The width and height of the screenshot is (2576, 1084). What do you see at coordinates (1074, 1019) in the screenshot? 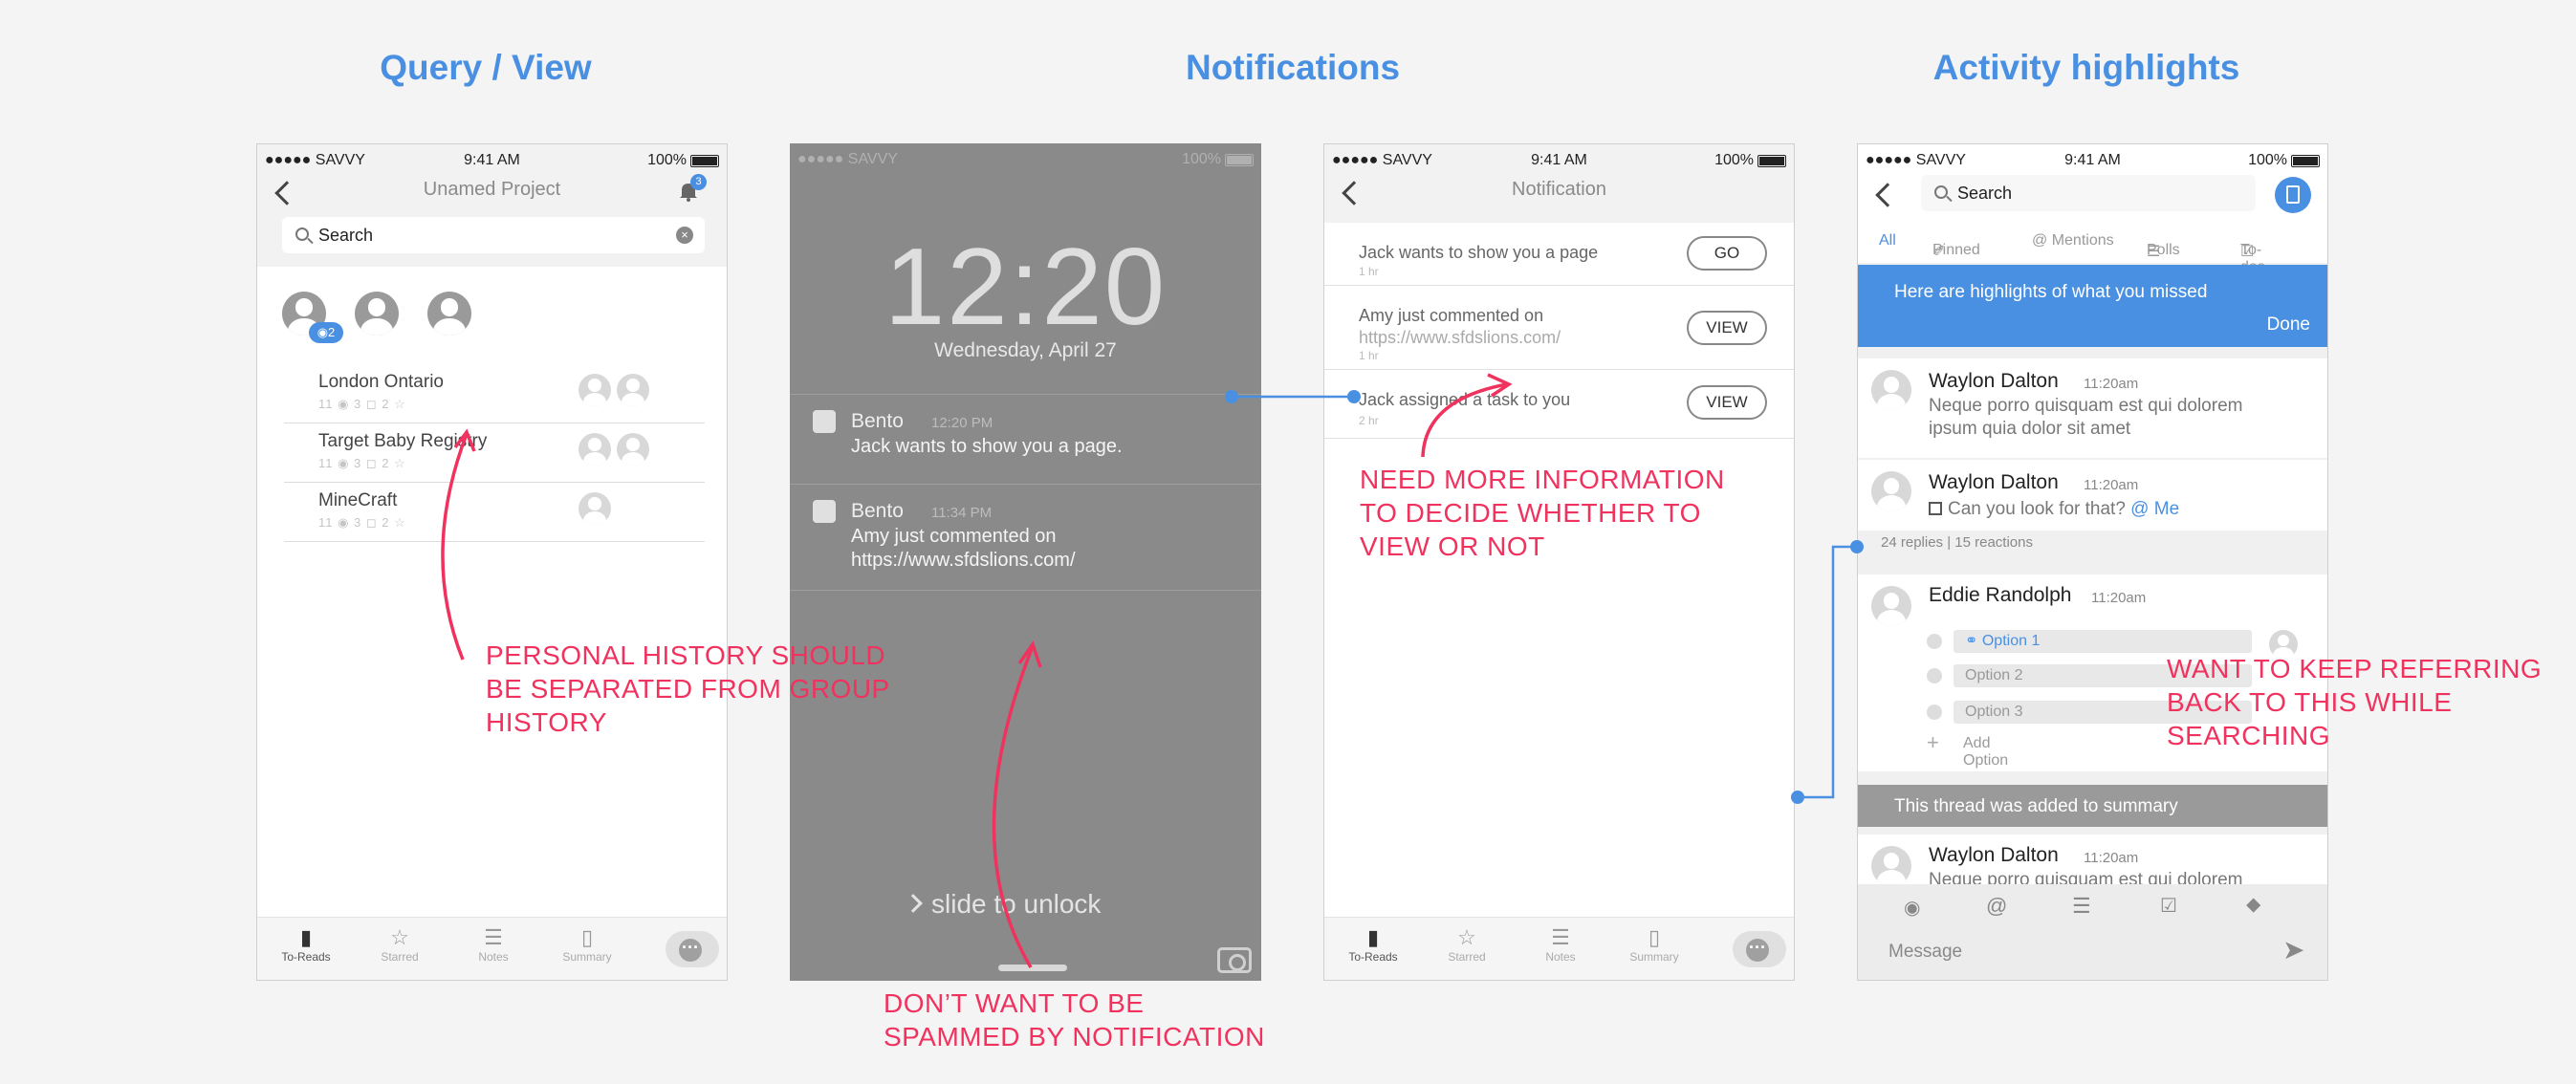
I see `annotation-spam: DON’T WANT TO BE SPAMMED BY NOTIFICATION` at bounding box center [1074, 1019].